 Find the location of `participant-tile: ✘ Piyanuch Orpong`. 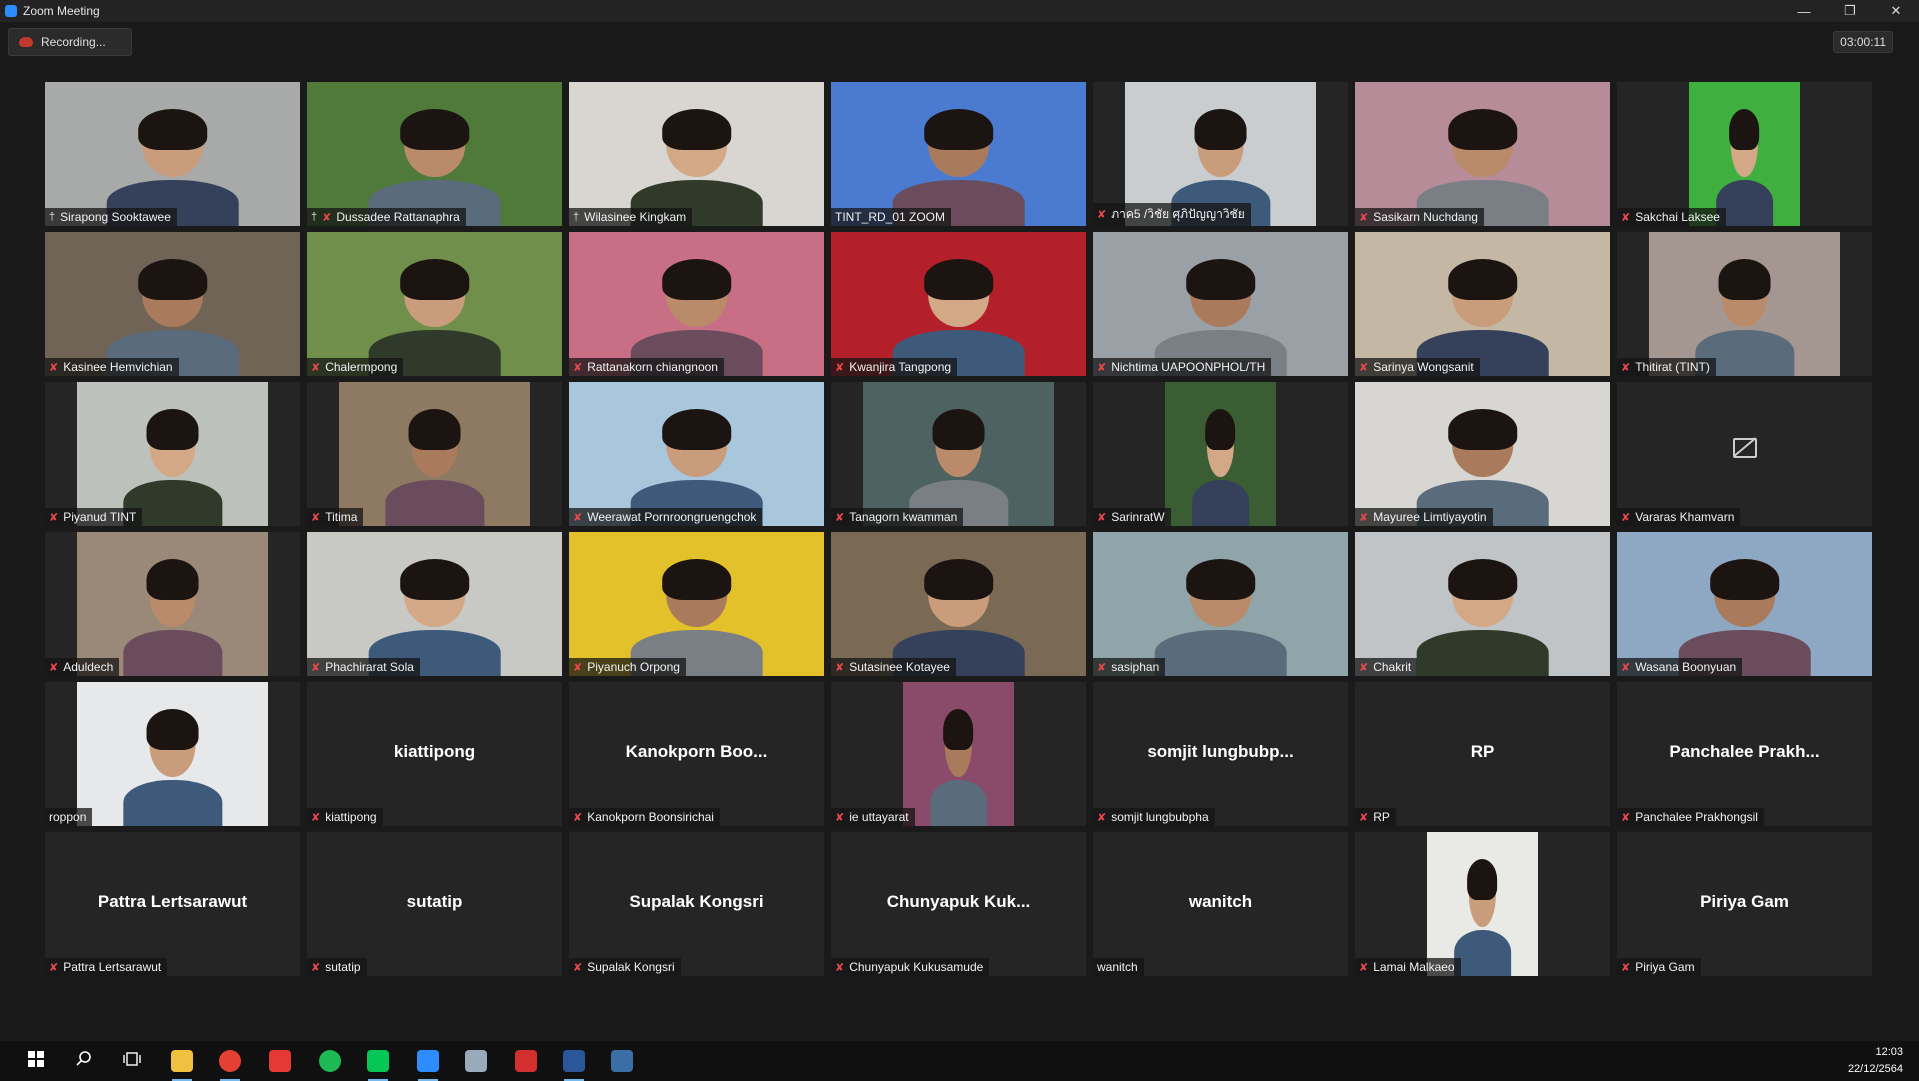

participant-tile: ✘ Piyanuch Orpong is located at coordinates (696, 604).